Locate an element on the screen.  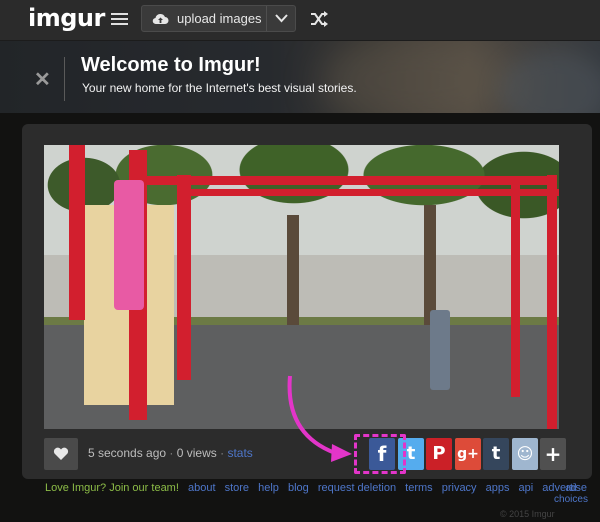
top-bar: imgur upload images is located at coordinates (300, 20).